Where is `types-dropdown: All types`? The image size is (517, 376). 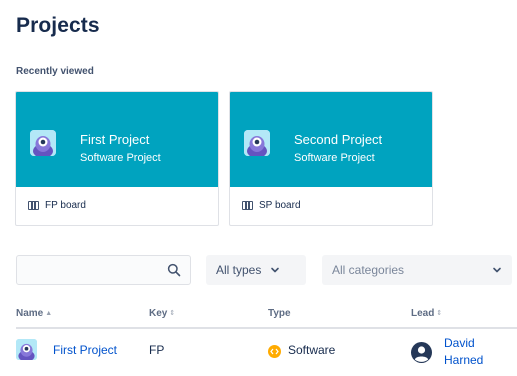
types-dropdown: All types is located at coordinates (256, 270).